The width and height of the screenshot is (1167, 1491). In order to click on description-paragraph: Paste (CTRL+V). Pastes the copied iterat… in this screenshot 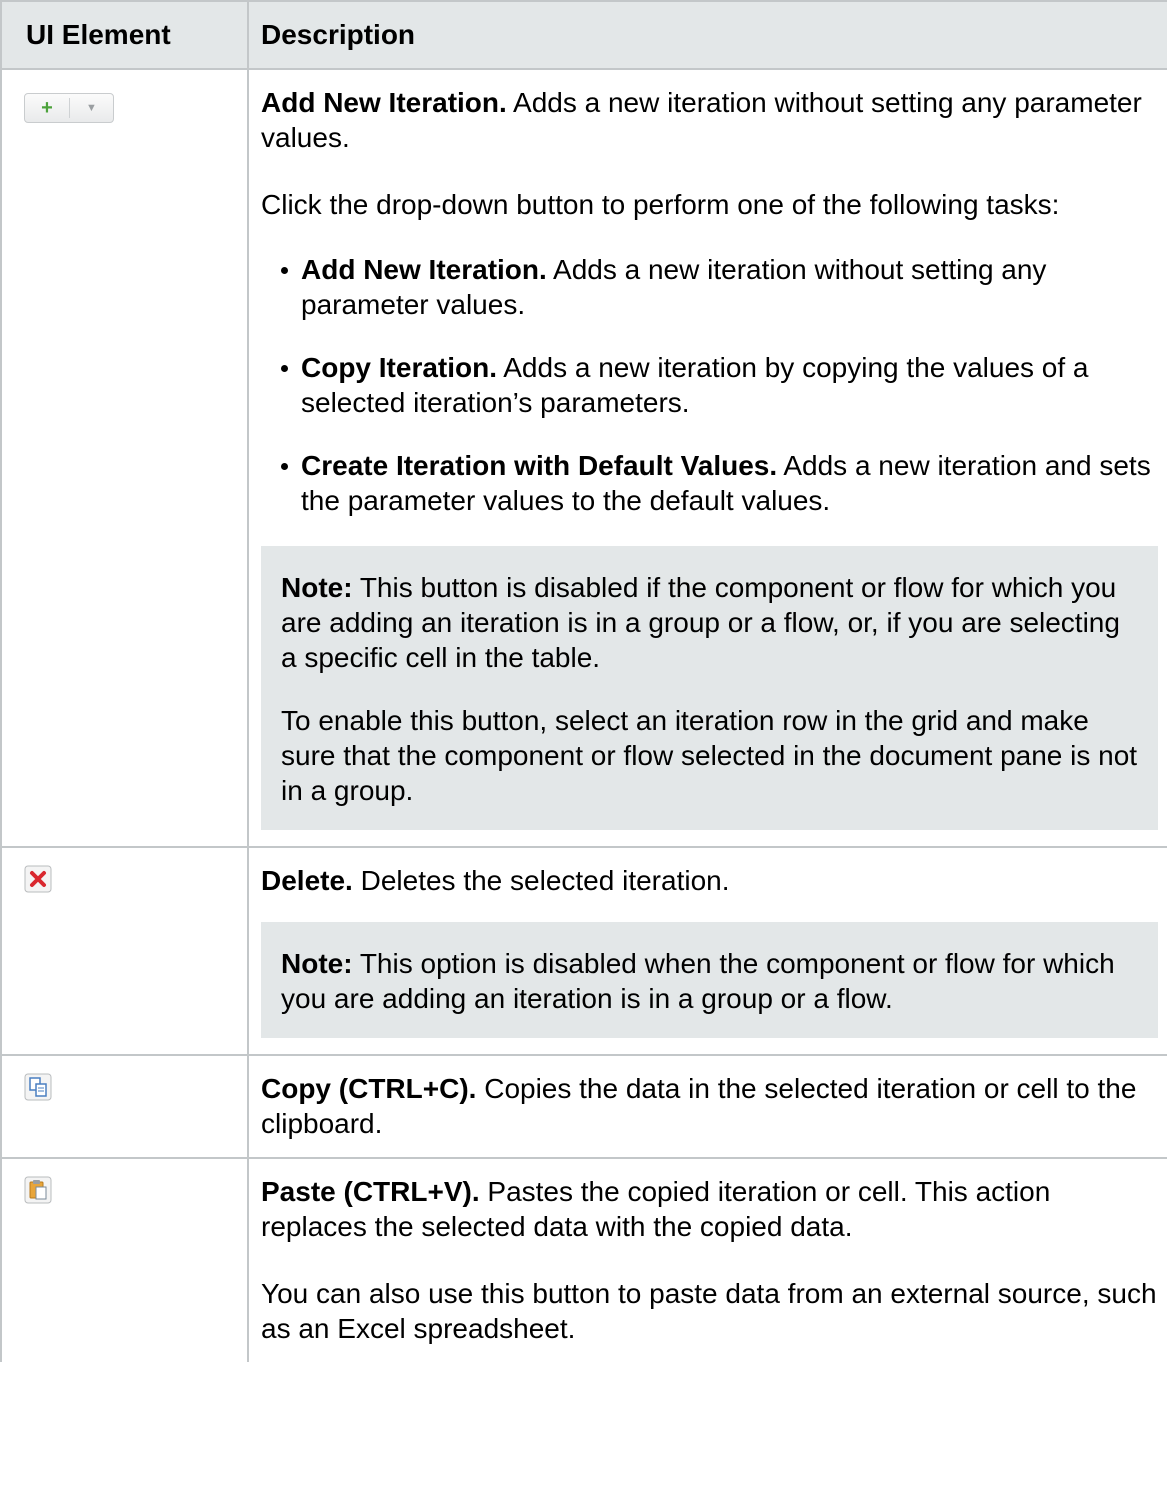, I will do `click(709, 1209)`.